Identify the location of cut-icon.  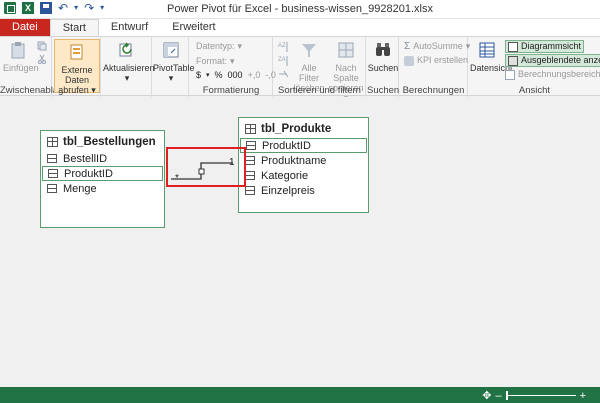
(42, 59).